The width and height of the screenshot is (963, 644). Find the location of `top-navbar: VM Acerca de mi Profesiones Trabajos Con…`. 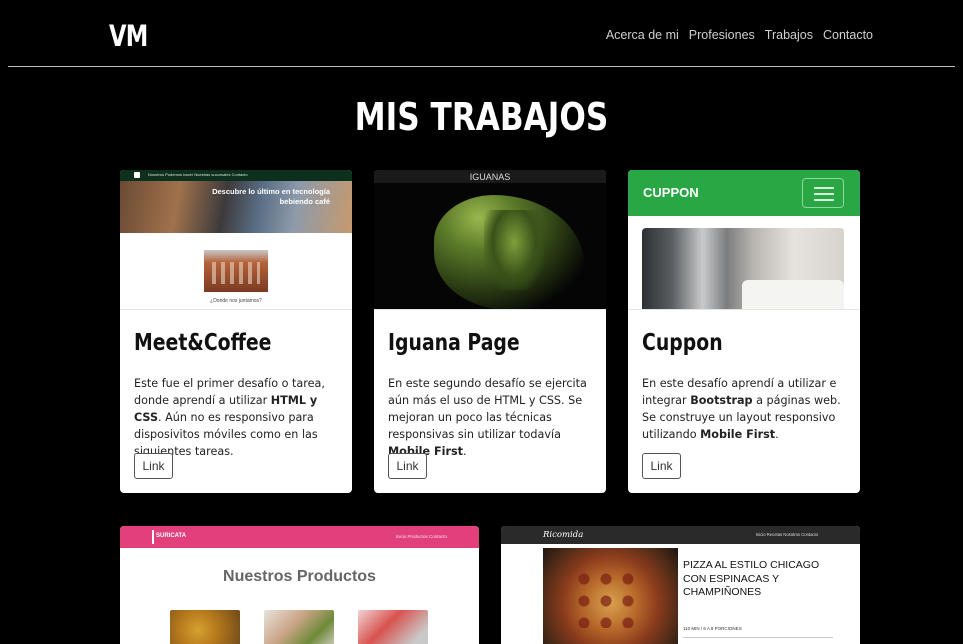

top-navbar: VM Acerca de mi Profesiones Trabajos Con… is located at coordinates (481, 37).